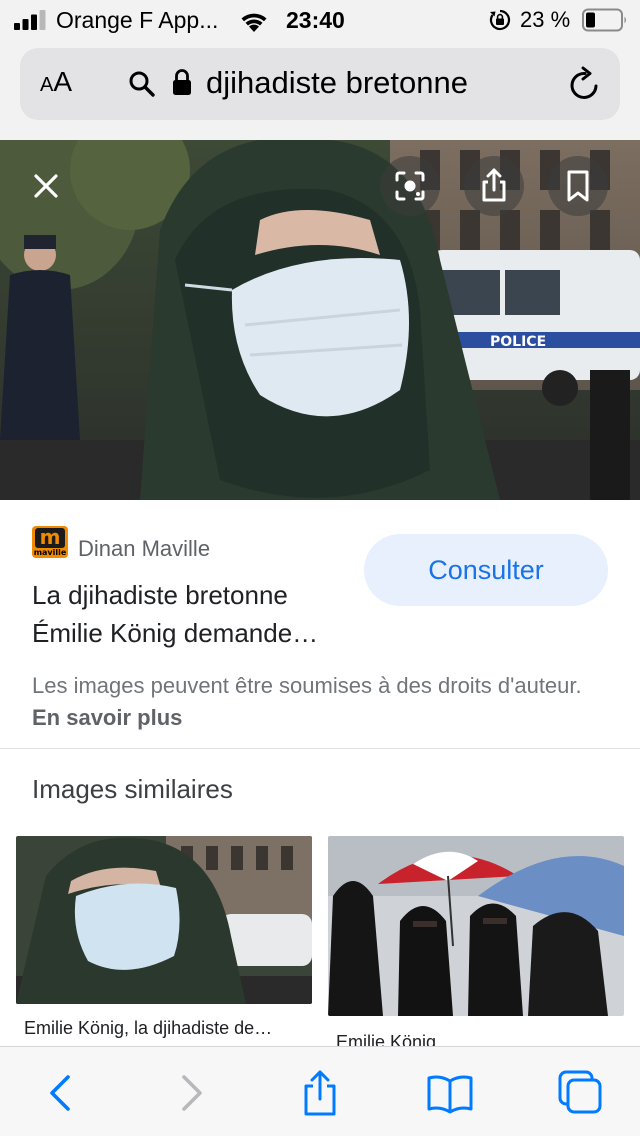  I want to click on back-button, so click(62, 1093).